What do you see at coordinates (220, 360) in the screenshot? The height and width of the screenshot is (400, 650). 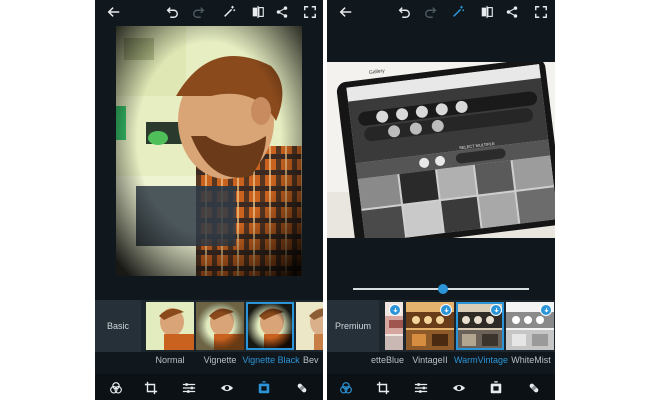 I see `filter-label-vignette: Vignette` at bounding box center [220, 360].